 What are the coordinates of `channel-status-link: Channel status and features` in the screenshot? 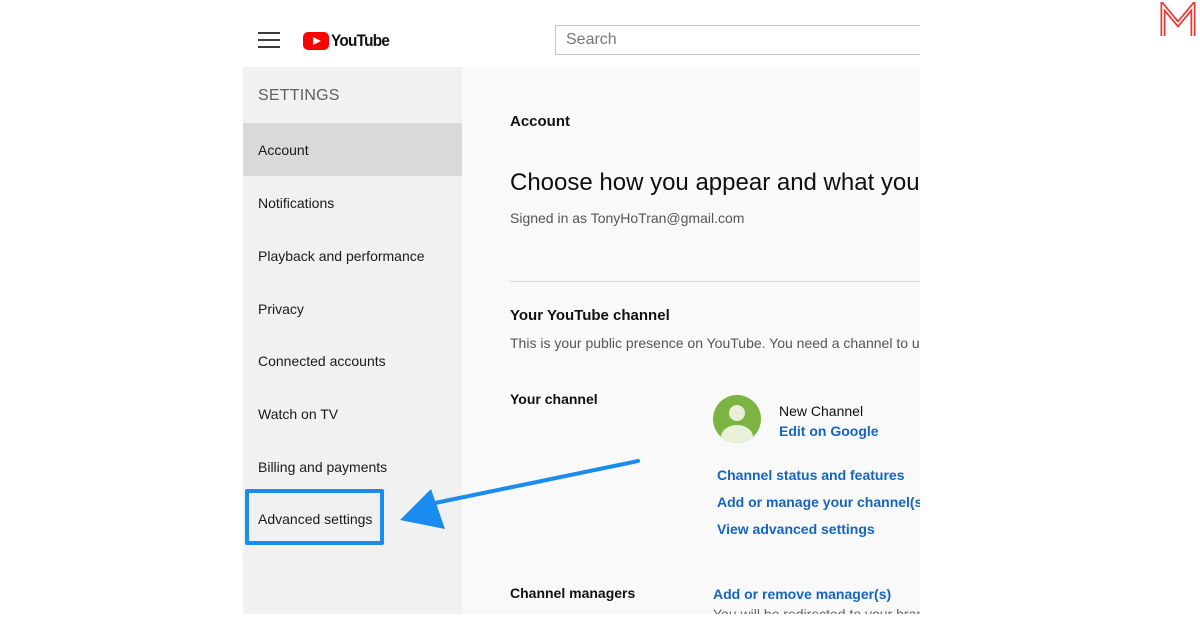 It's located at (811, 475).